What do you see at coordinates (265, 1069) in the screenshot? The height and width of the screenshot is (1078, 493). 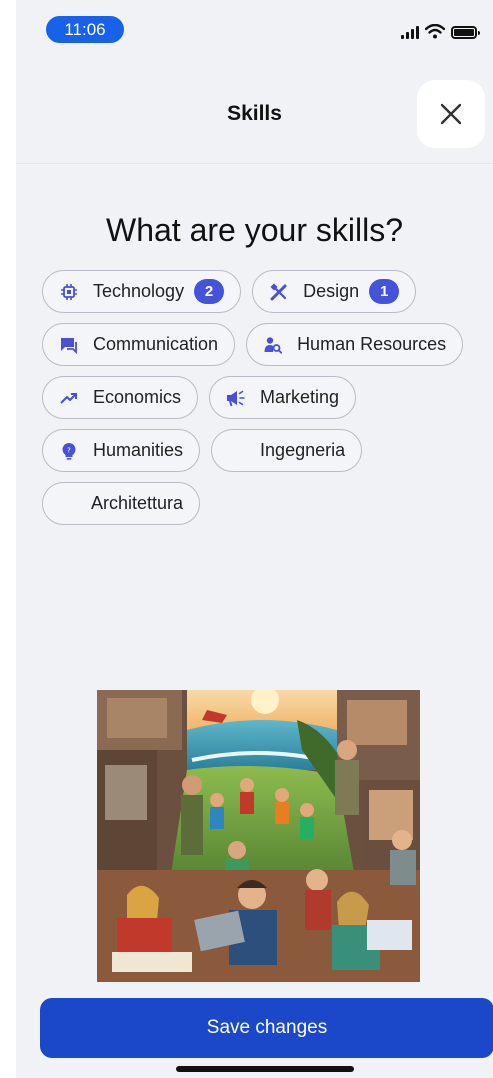 I see `home-indicator` at bounding box center [265, 1069].